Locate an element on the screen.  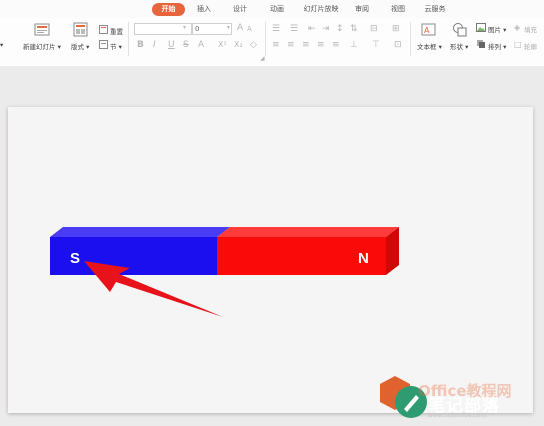
south-pole-top-face is located at coordinates (140, 232).